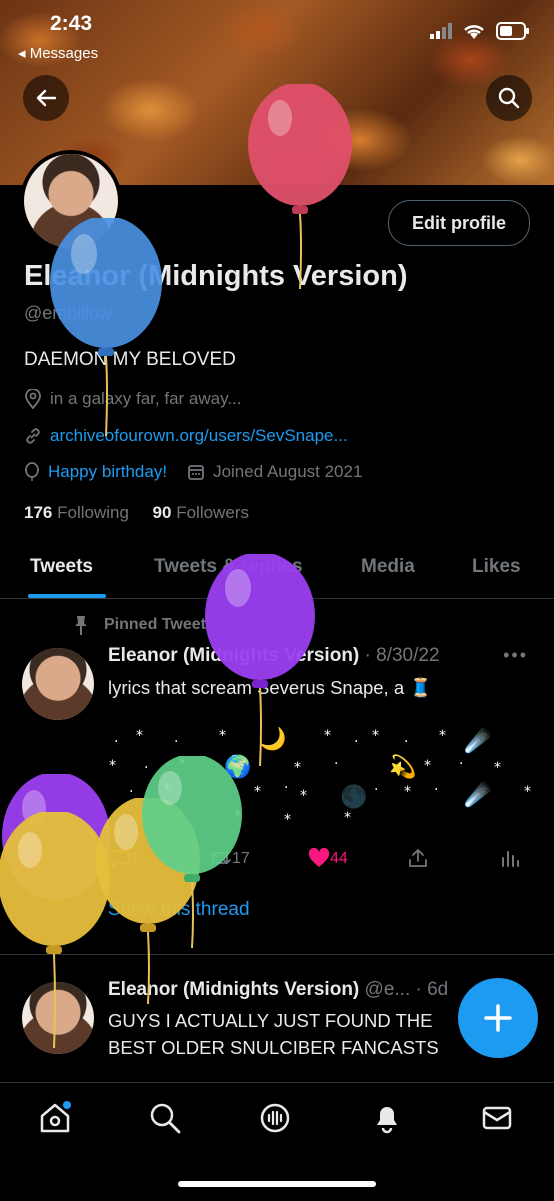 Image resolution: width=554 pixels, height=1201 pixels. I want to click on compose-tweet-button, so click(498, 1018).